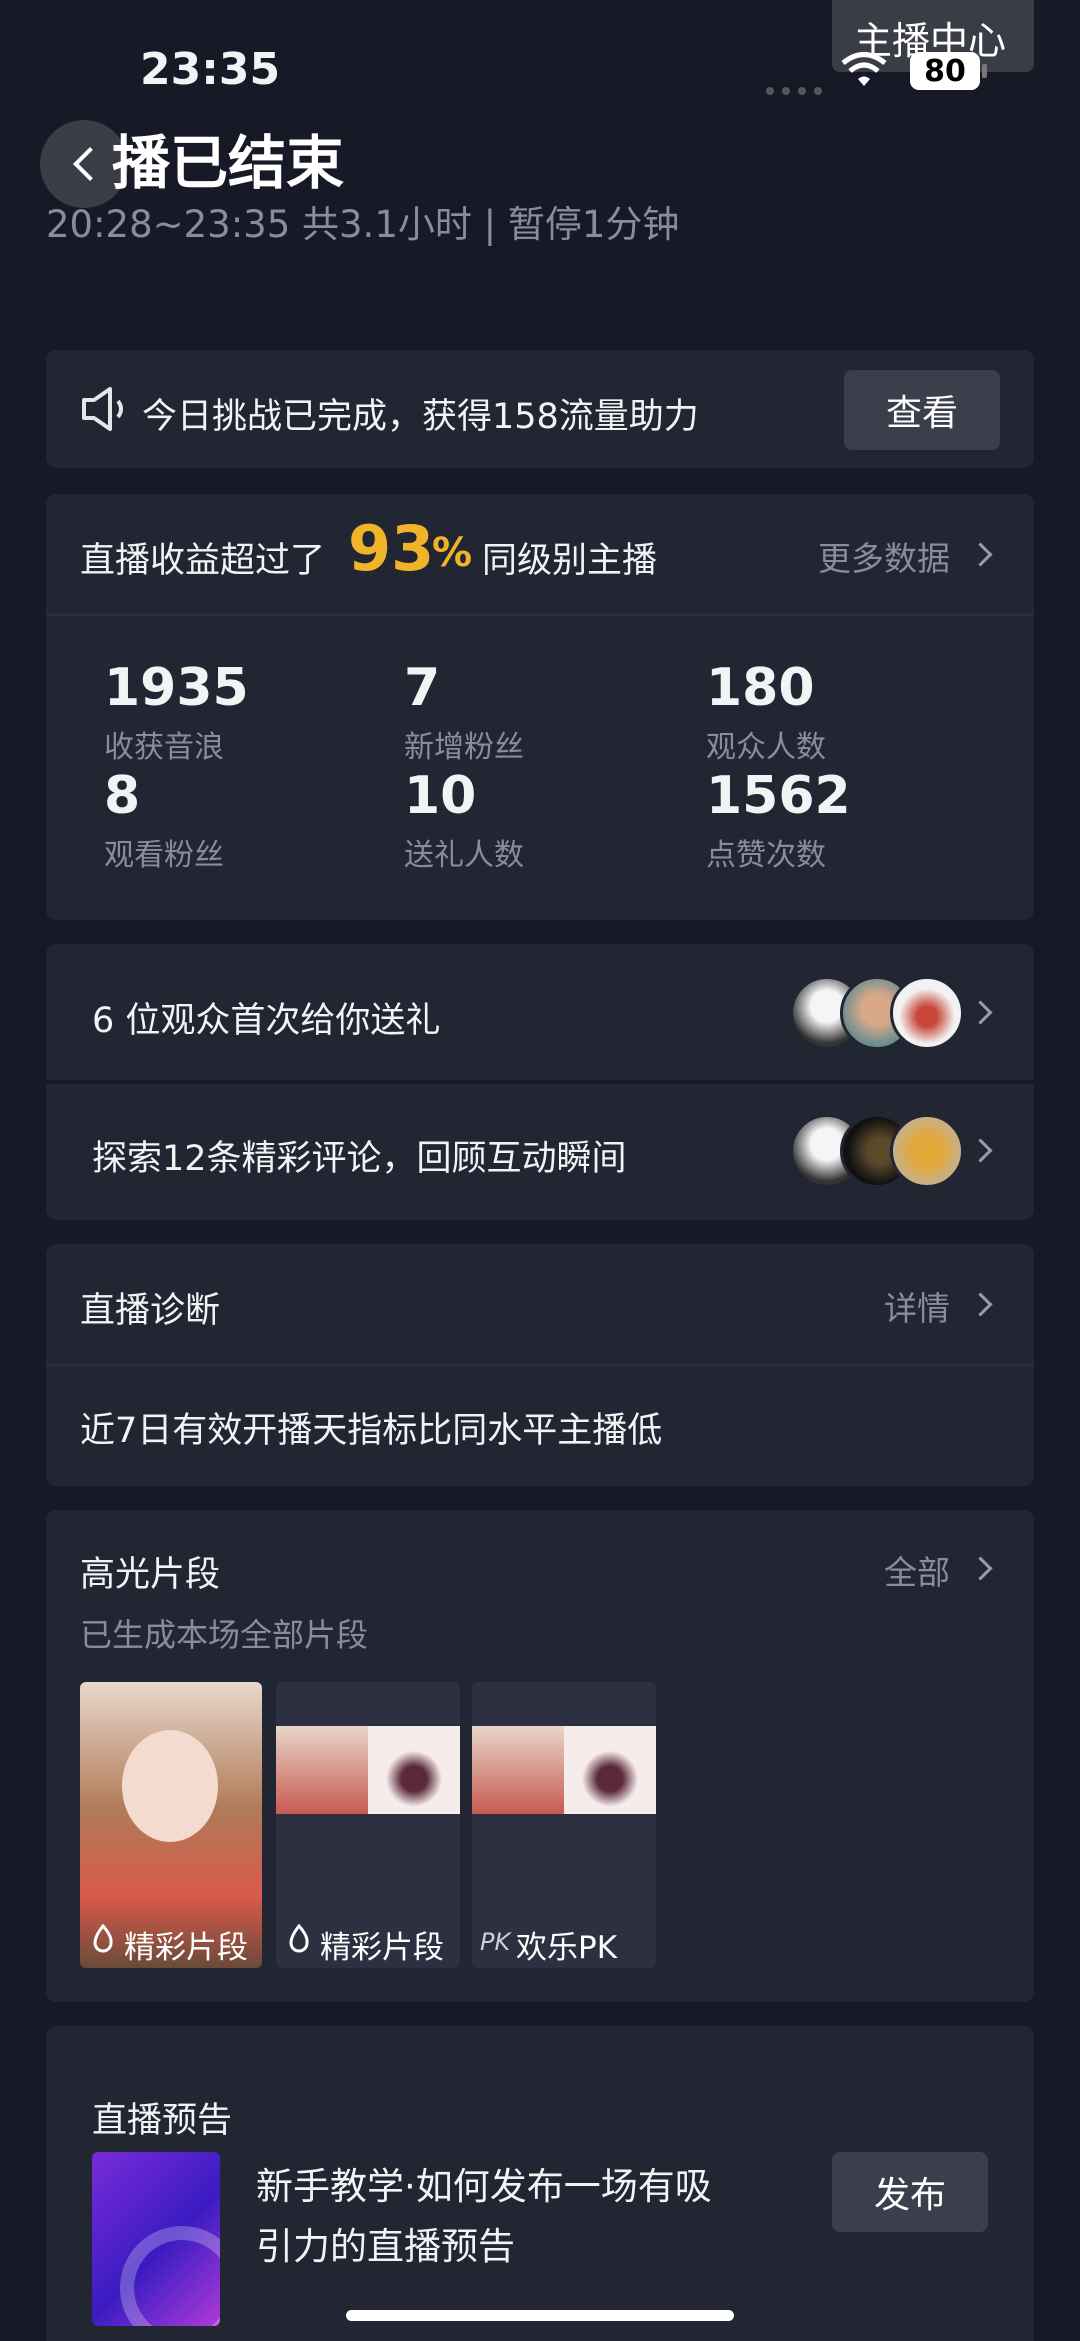  I want to click on challenge-card: 今日挑战已完成，获得158流量助力 查看, so click(540, 409).